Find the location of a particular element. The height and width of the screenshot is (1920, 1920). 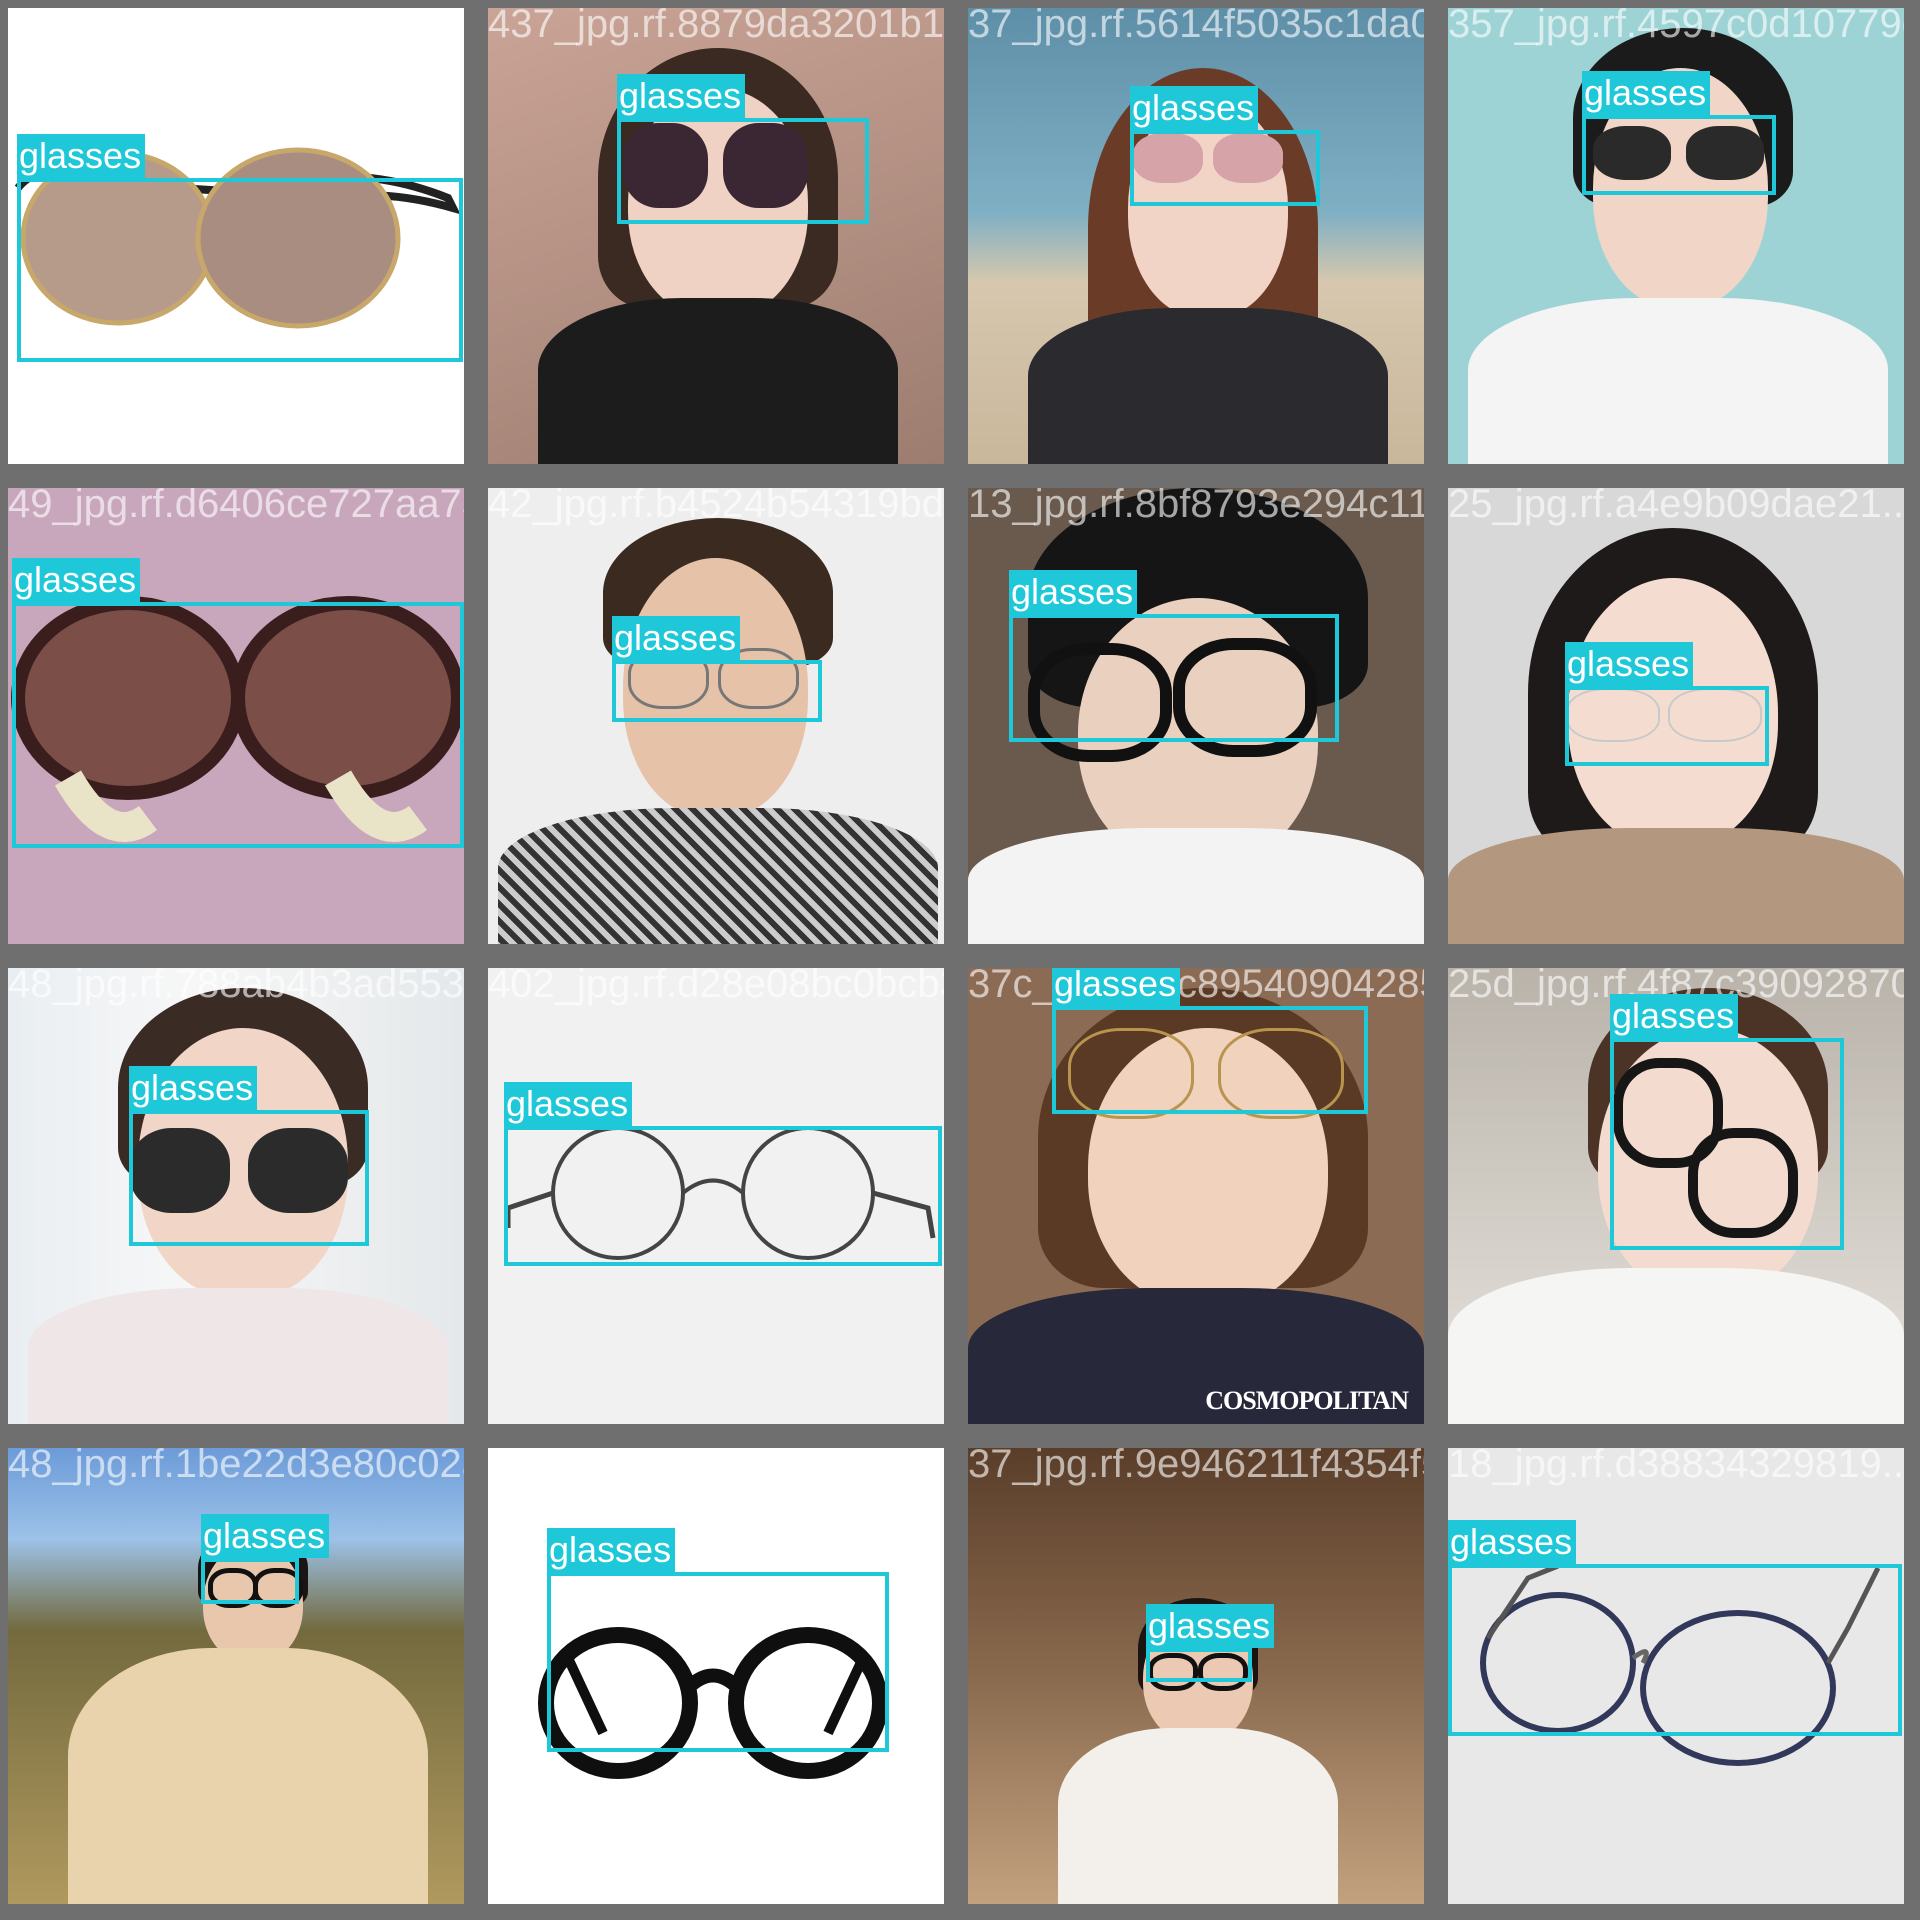

tile-16: 18_jpg.rf.d38834329819... glasses is located at coordinates (1676, 1676).